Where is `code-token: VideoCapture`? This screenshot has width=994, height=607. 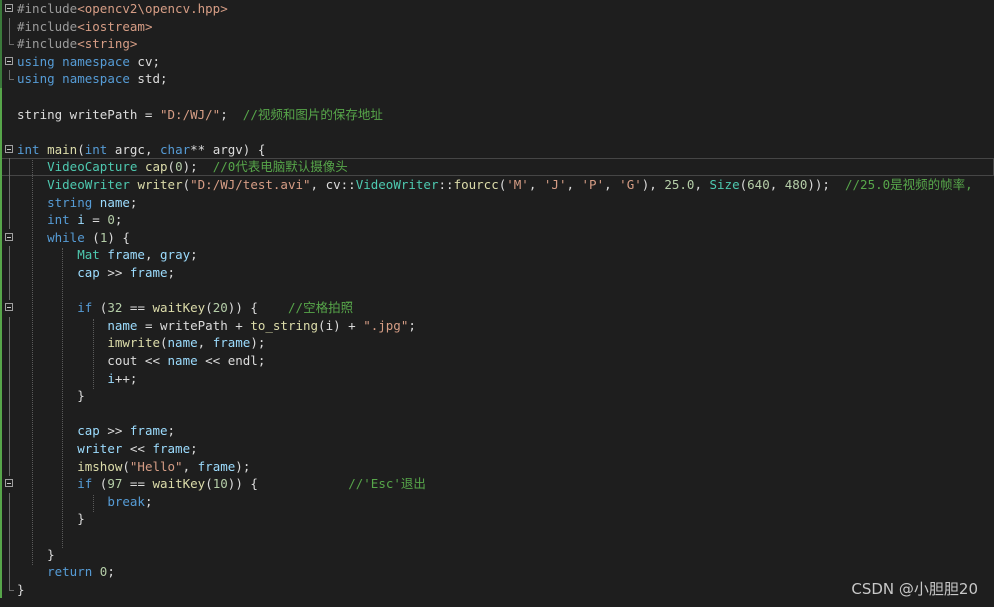 code-token: VideoCapture is located at coordinates (92, 167).